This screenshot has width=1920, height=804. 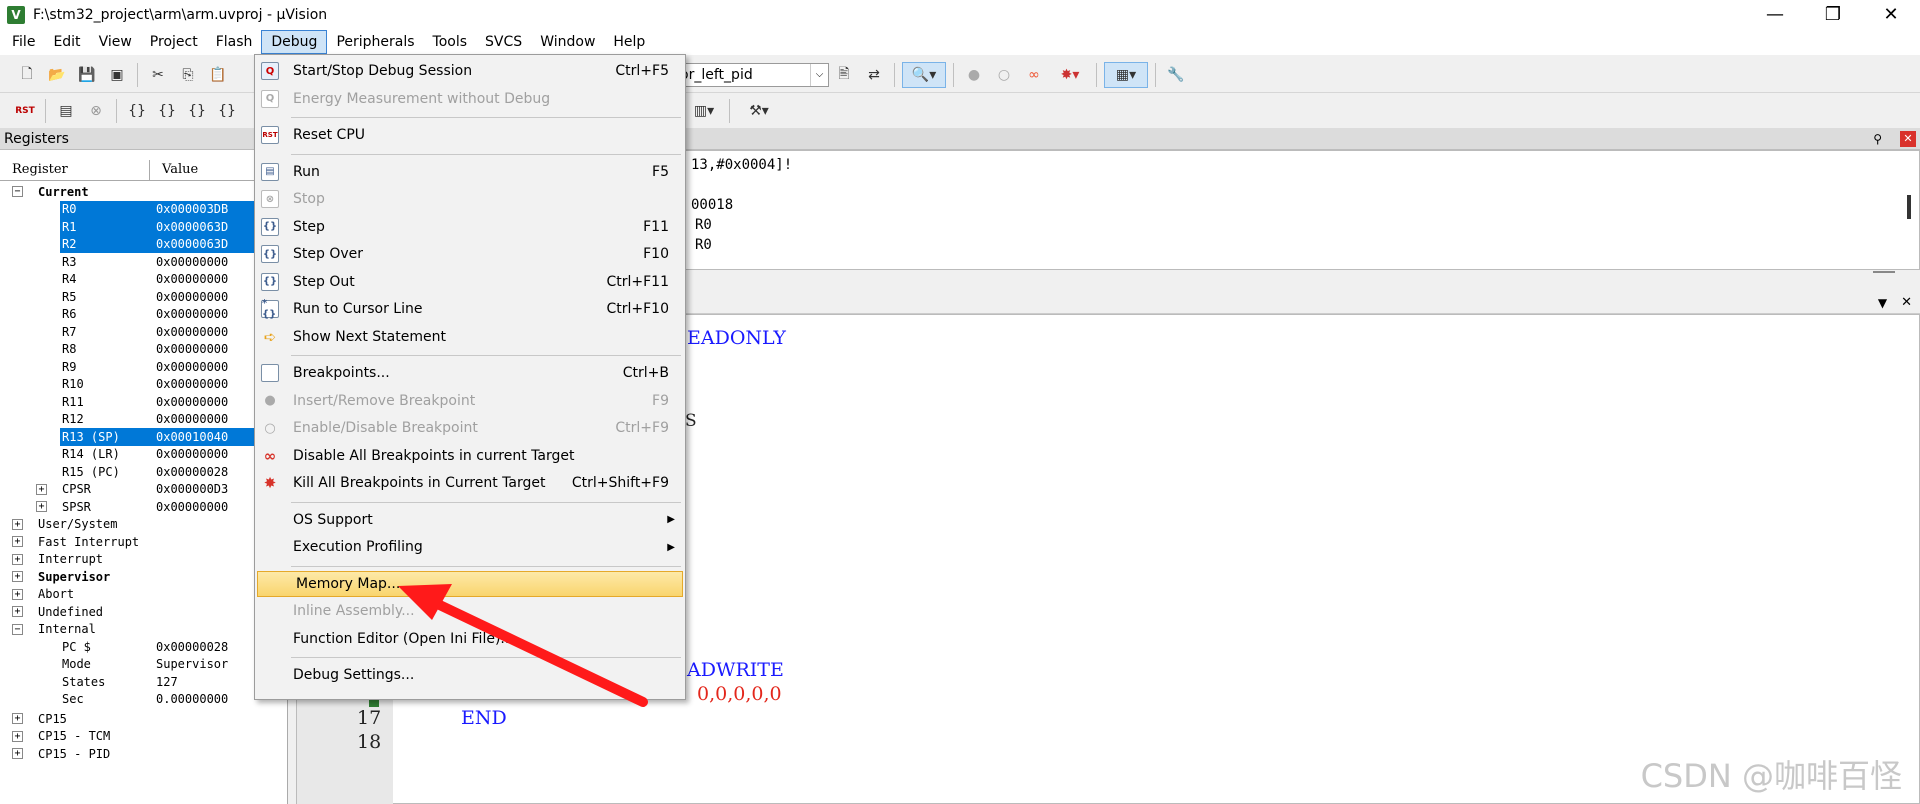 What do you see at coordinates (470, 337) in the screenshot?
I see `debug-menu-show-next-statement: ➪ Show Next Statement` at bounding box center [470, 337].